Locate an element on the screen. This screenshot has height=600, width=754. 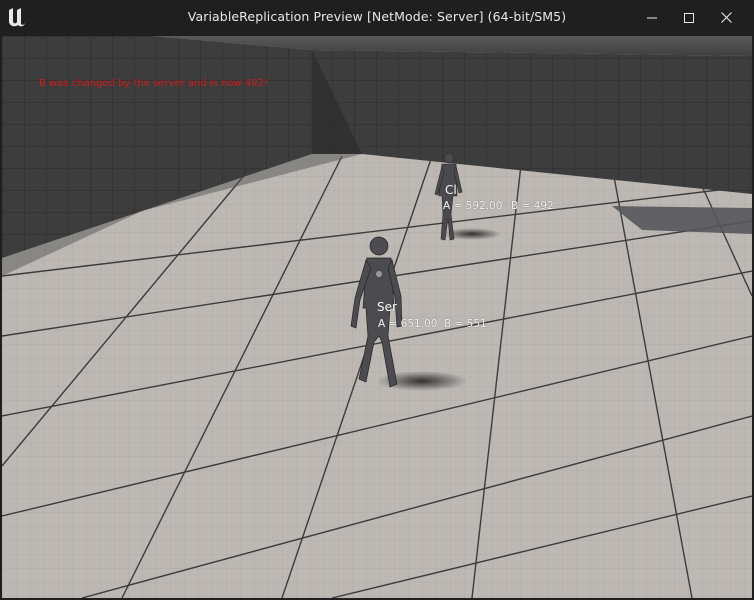
server-b-value: B = 551 is located at coordinates (465, 324).